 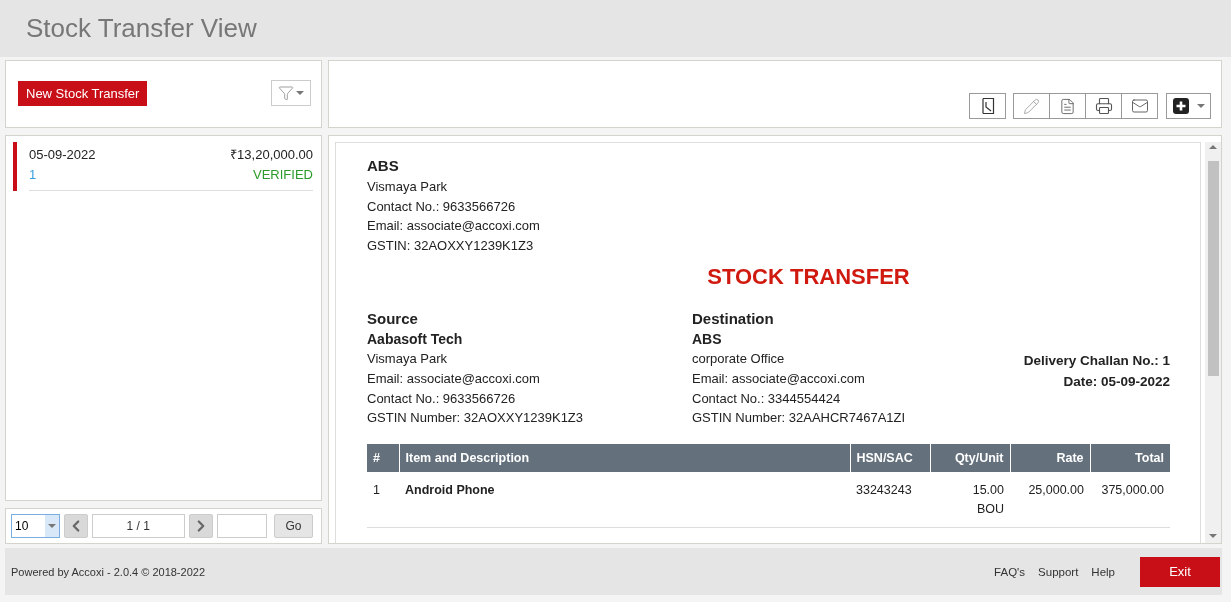 What do you see at coordinates (454, 226) in the screenshot?
I see `company-detail: Email: associate@accoxi.com` at bounding box center [454, 226].